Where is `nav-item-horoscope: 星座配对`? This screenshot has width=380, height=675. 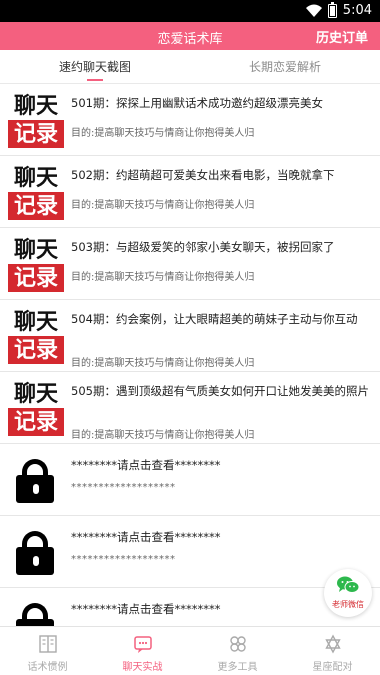
nav-item-horoscope: 星座配对 is located at coordinates (332, 651).